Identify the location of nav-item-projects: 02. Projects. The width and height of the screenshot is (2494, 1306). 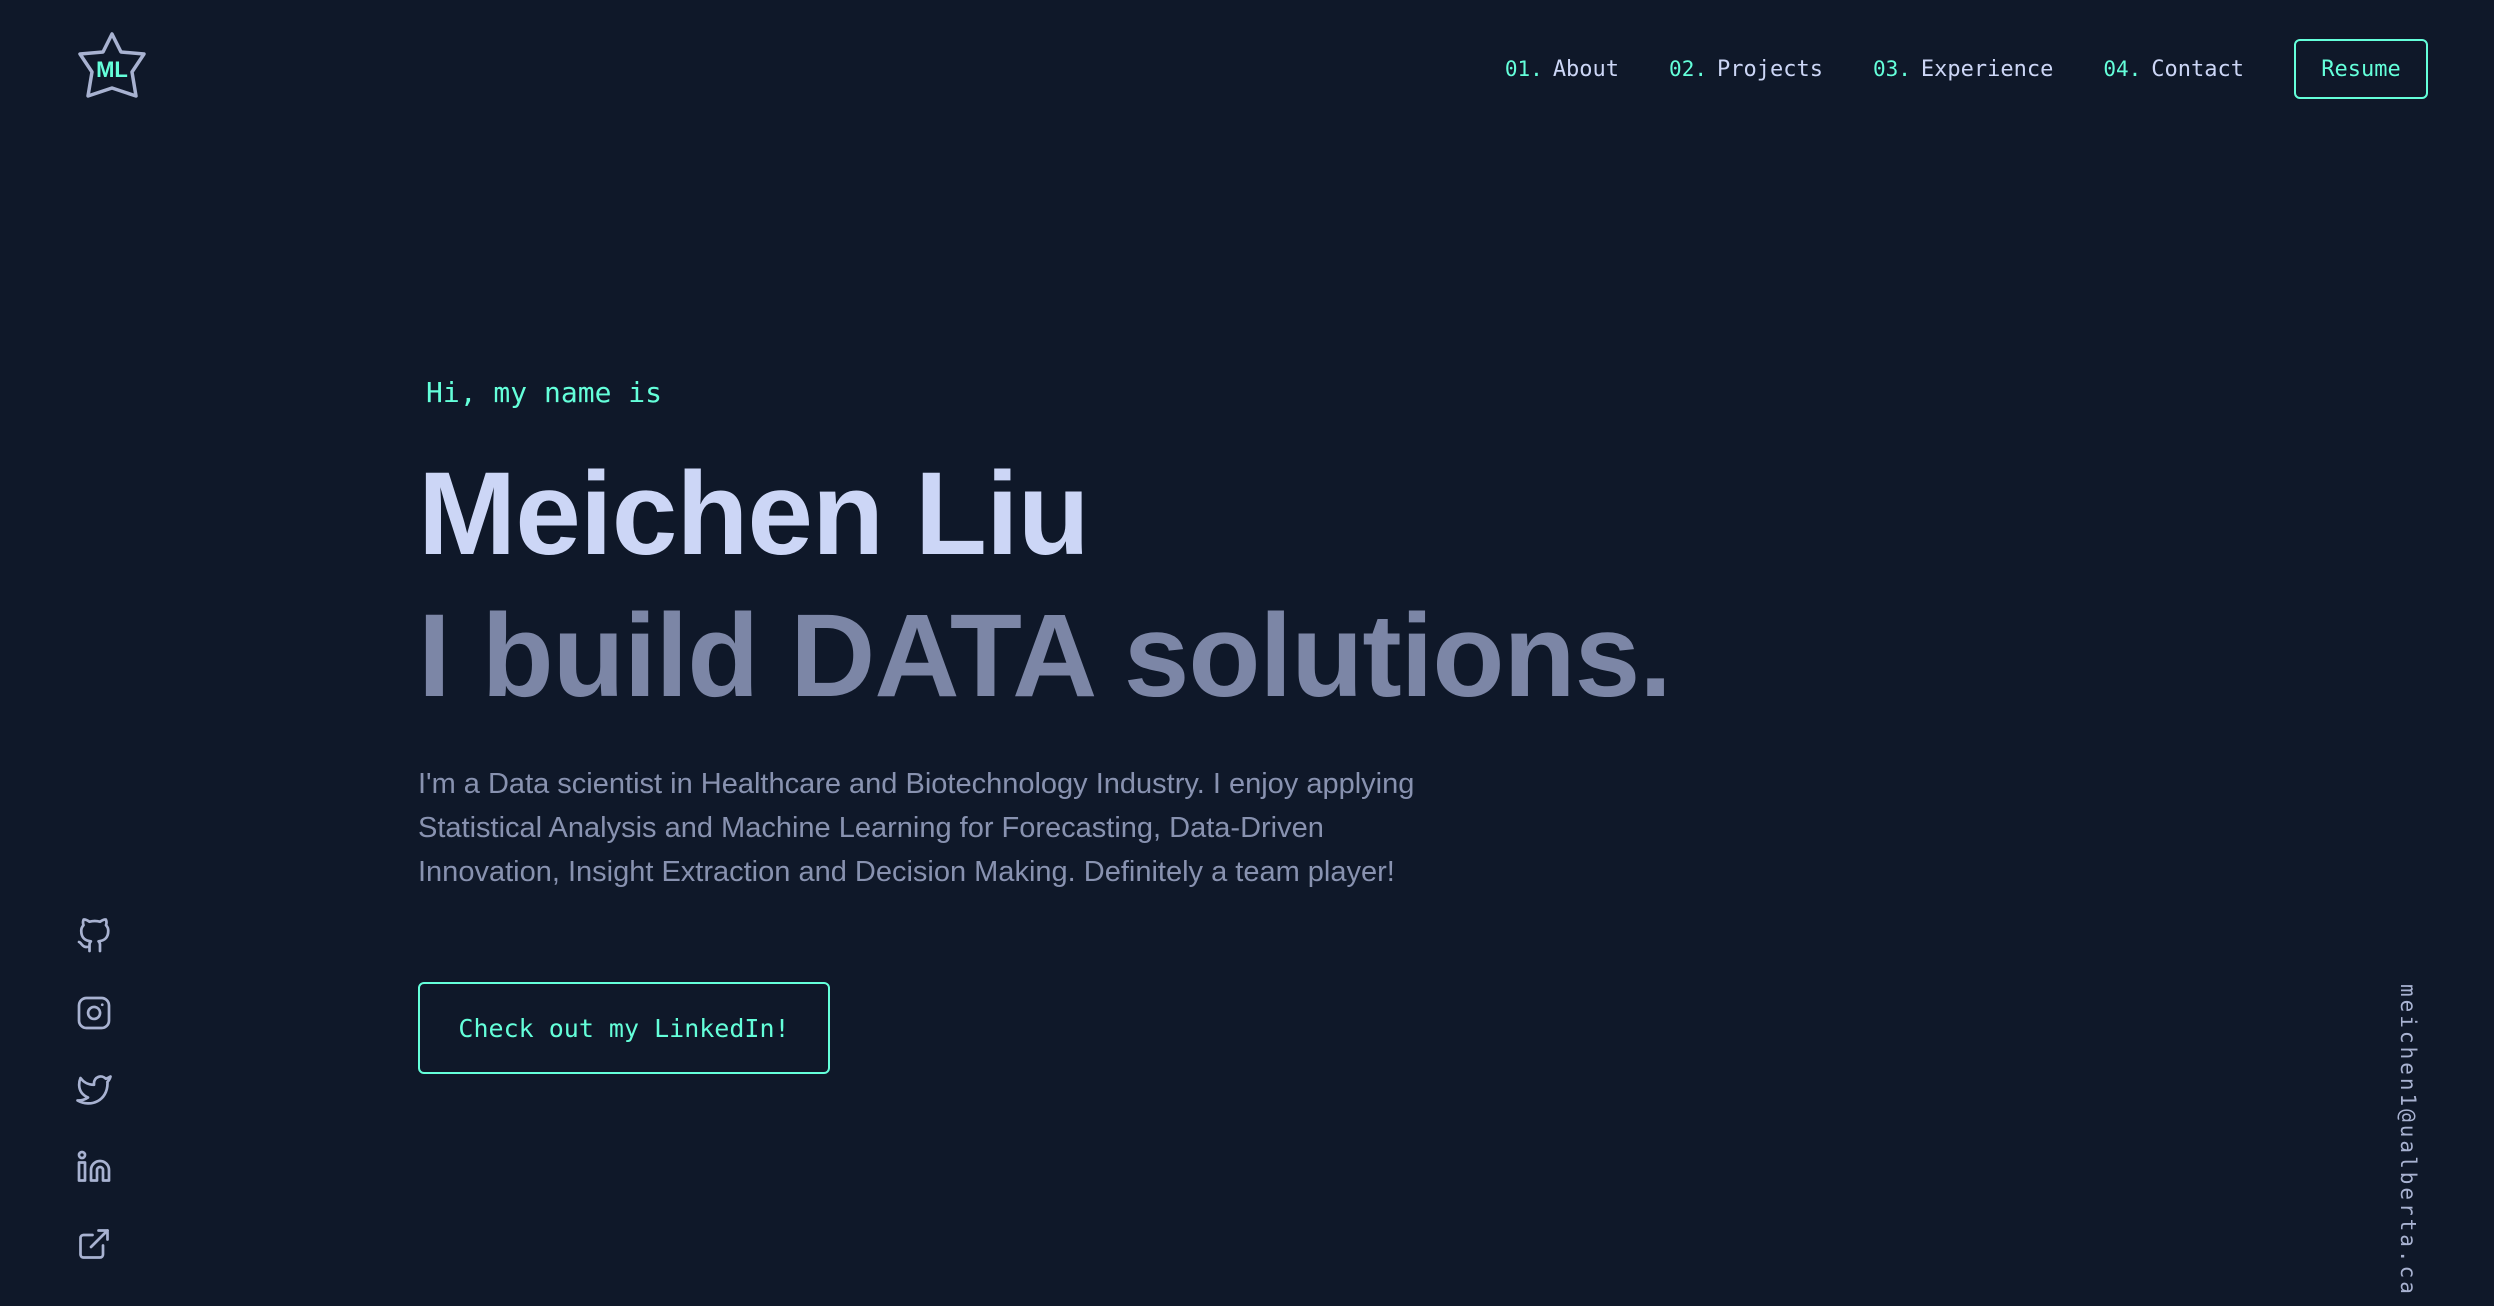
(1746, 69).